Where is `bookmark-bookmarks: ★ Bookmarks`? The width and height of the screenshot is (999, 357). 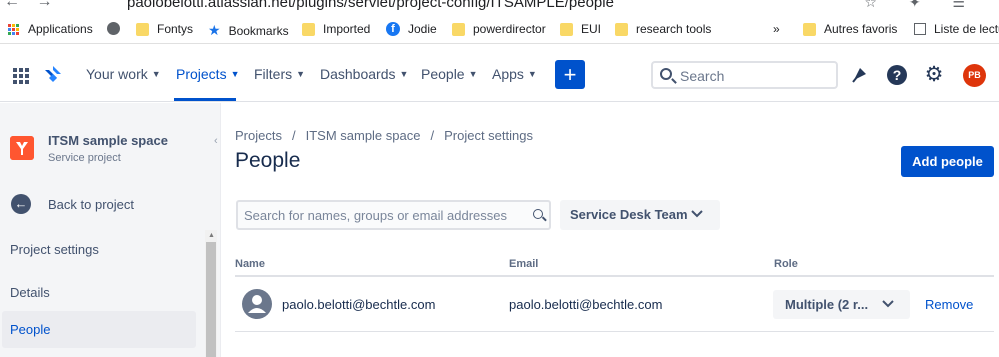 bookmark-bookmarks: ★ Bookmarks is located at coordinates (248, 30).